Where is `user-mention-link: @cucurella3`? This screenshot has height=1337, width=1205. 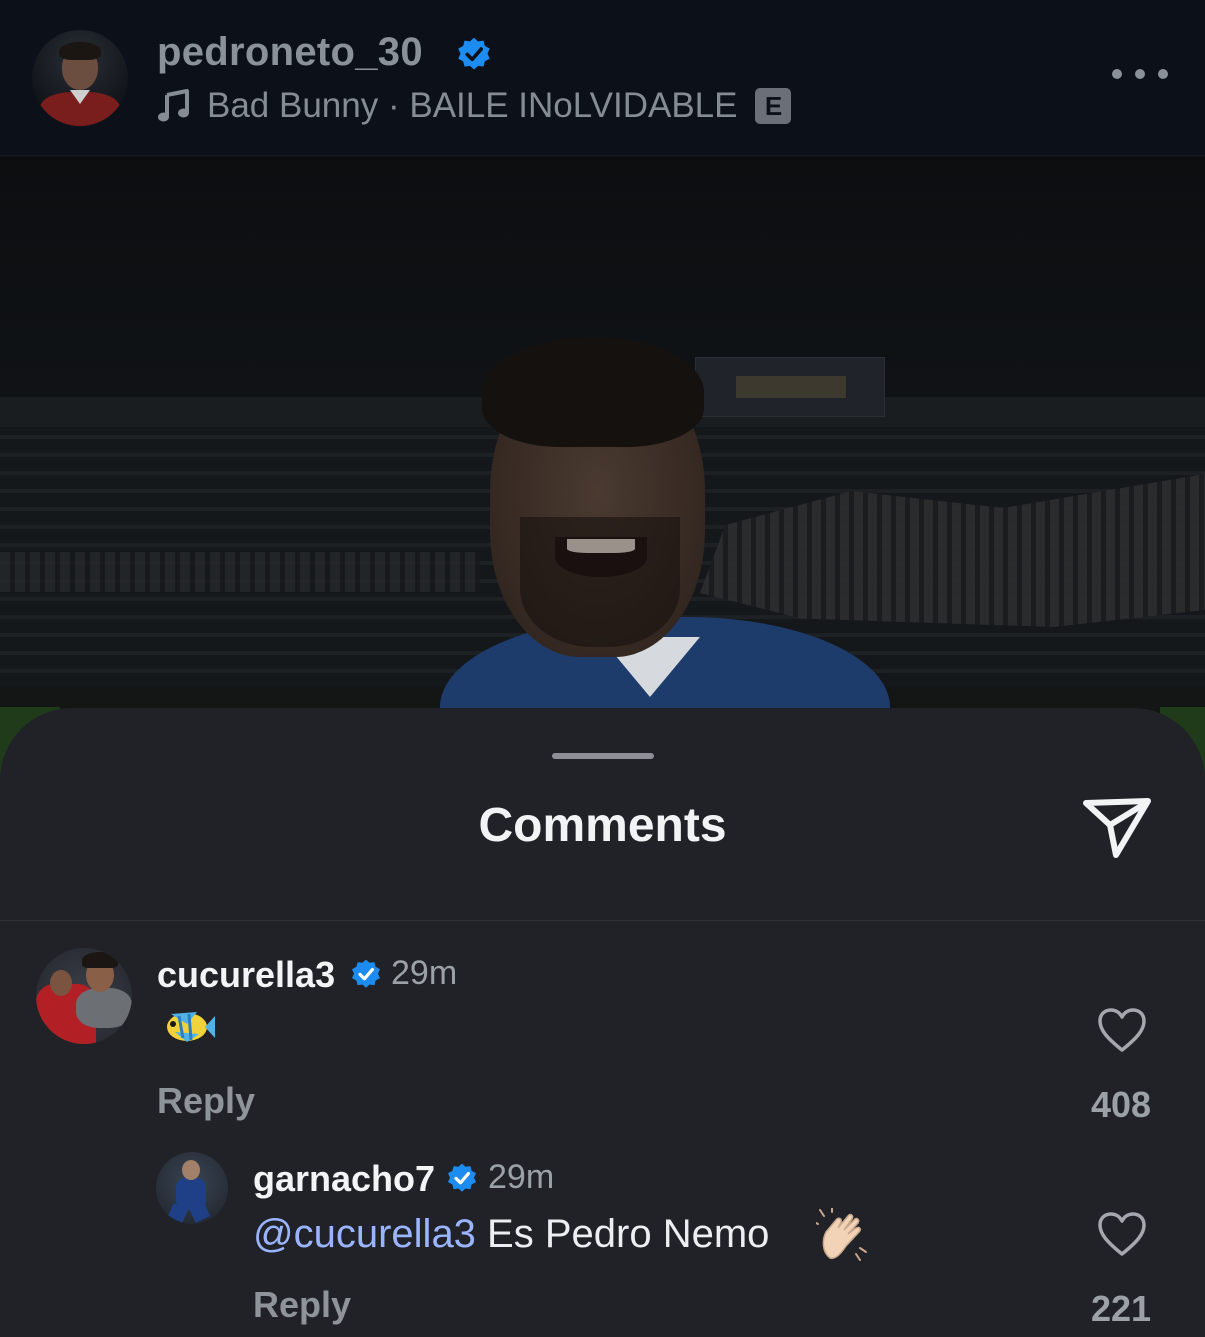
user-mention-link: @cucurella3 is located at coordinates (364, 1234).